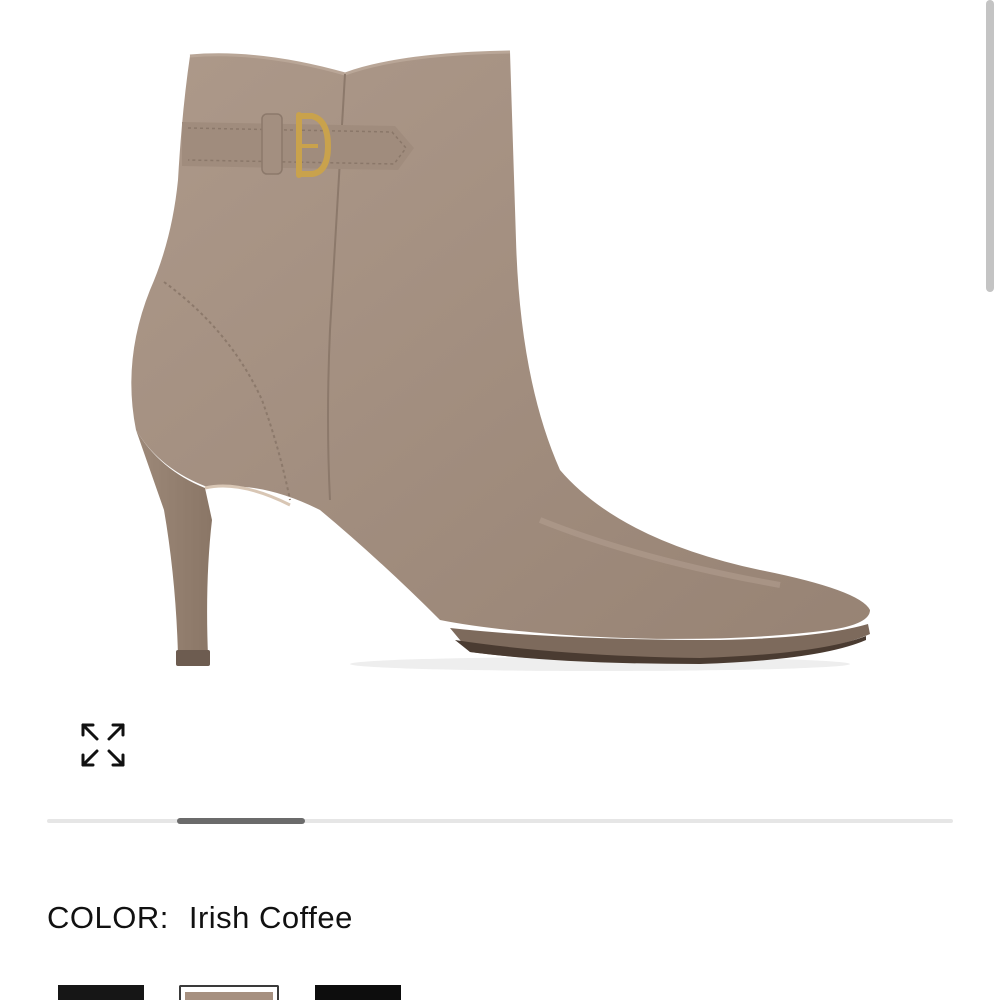 The width and height of the screenshot is (1000, 1000). I want to click on color-swatches, so click(500, 992).